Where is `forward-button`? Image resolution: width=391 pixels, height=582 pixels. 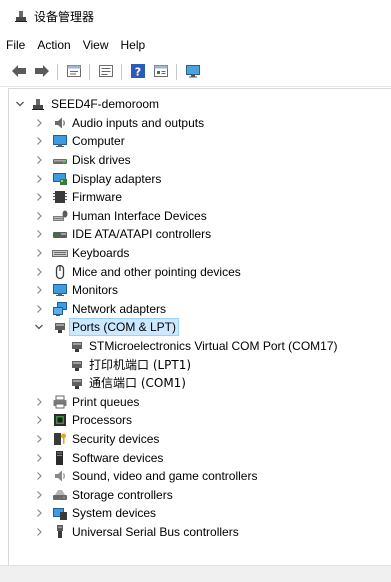 forward-button is located at coordinates (42, 72).